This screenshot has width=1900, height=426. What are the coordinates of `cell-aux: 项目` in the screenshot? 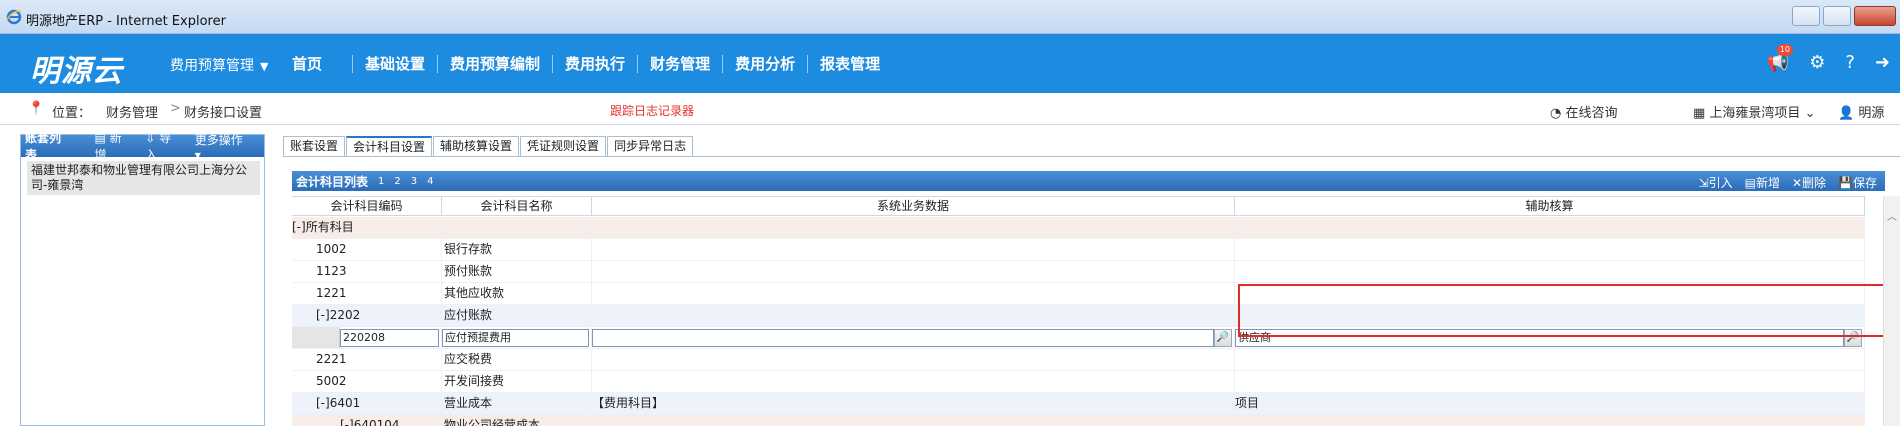 It's located at (1550, 403).